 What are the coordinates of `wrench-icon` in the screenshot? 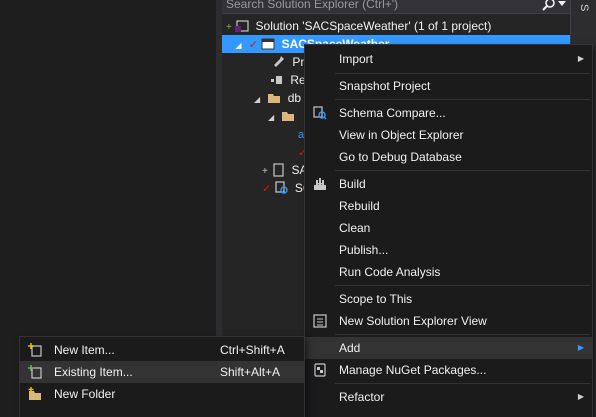 It's located at (279, 61).